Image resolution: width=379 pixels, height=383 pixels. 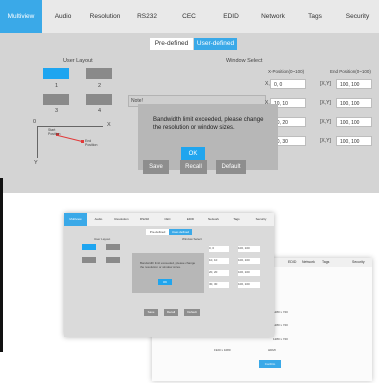 What do you see at coordinates (354, 141) in the screenshot?
I see `row4-end-field: 100, 100` at bounding box center [354, 141].